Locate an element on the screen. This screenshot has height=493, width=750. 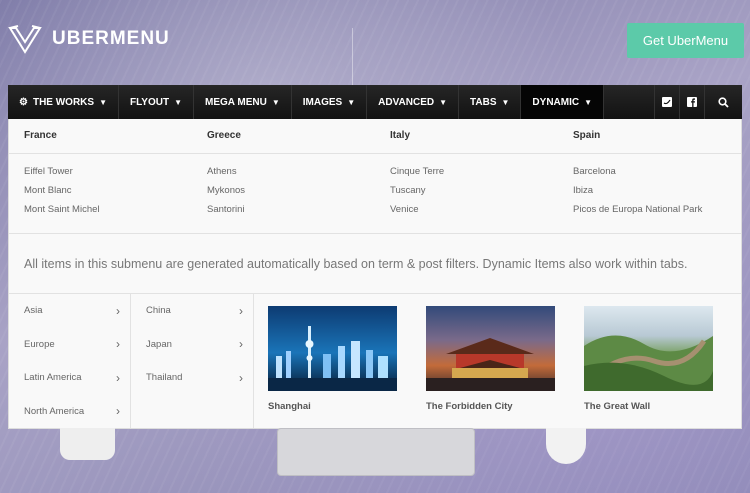
tab-label: Japan is located at coordinates (159, 344).